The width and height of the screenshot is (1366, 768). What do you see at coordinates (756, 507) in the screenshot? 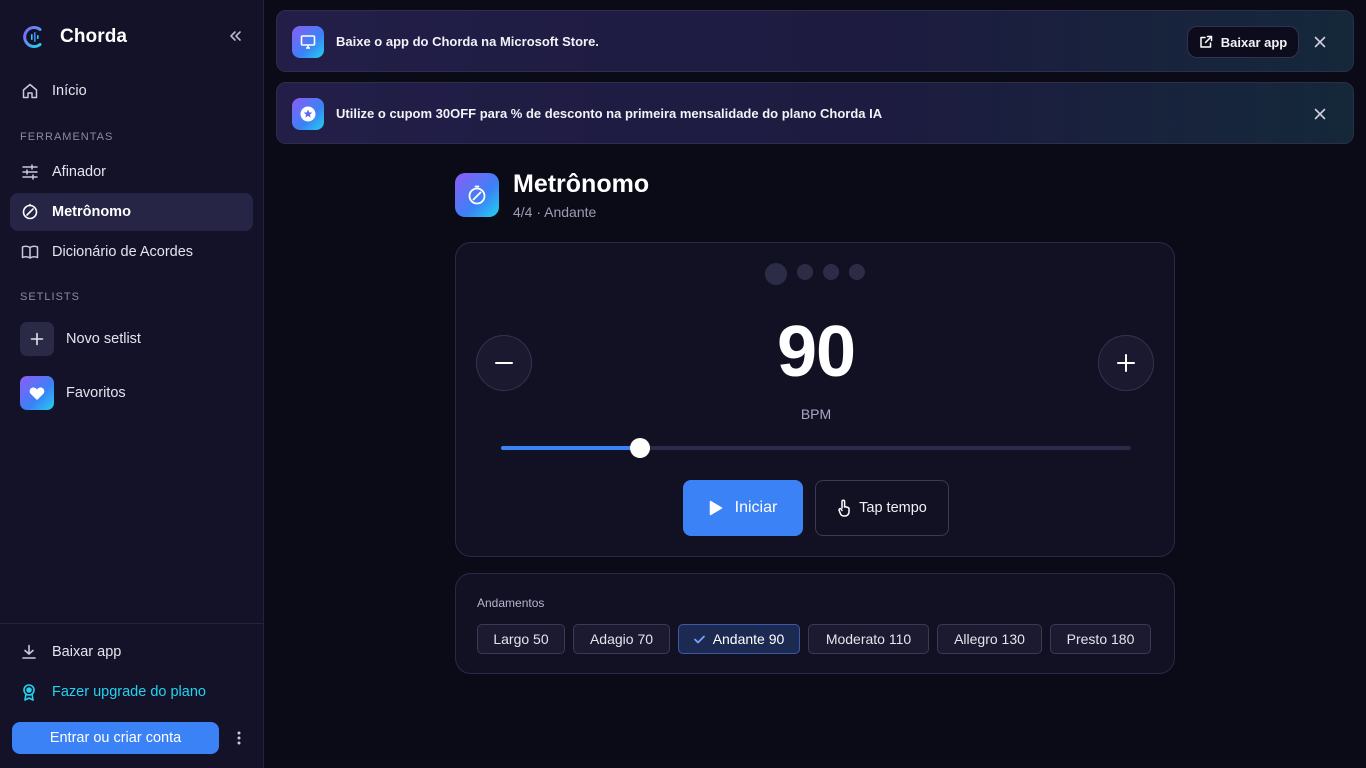
I see `start-button-label: Iniciar` at bounding box center [756, 507].